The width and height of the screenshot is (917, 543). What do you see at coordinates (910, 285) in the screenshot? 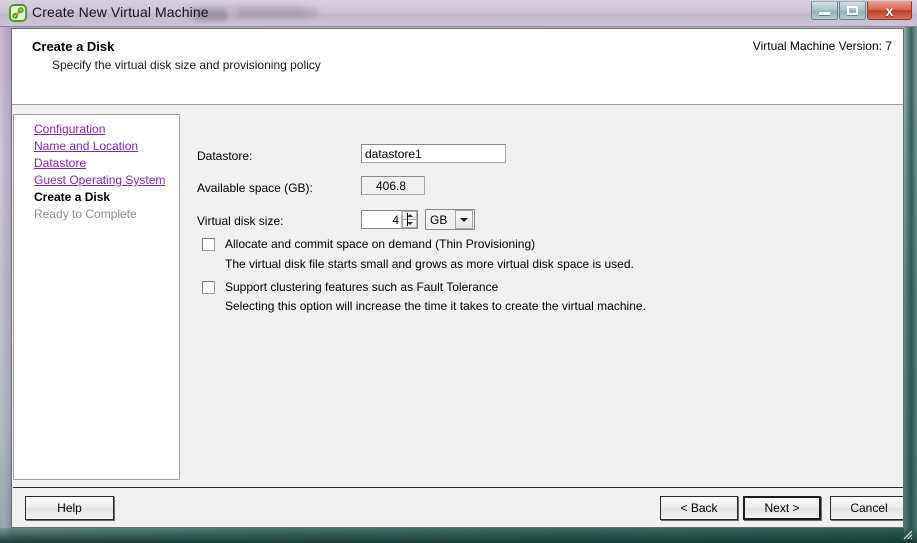
I see `window-right-edge` at bounding box center [910, 285].